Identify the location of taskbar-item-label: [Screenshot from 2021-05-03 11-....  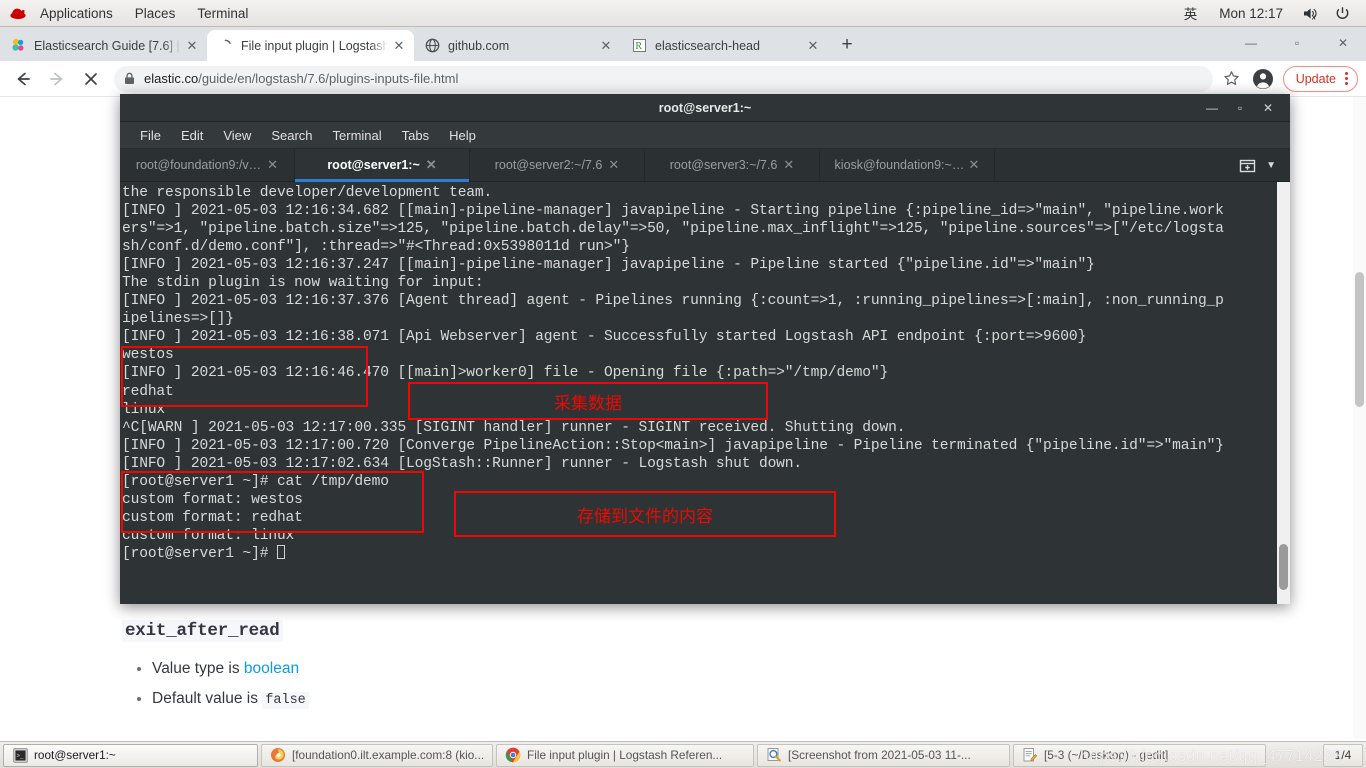
(879, 755).